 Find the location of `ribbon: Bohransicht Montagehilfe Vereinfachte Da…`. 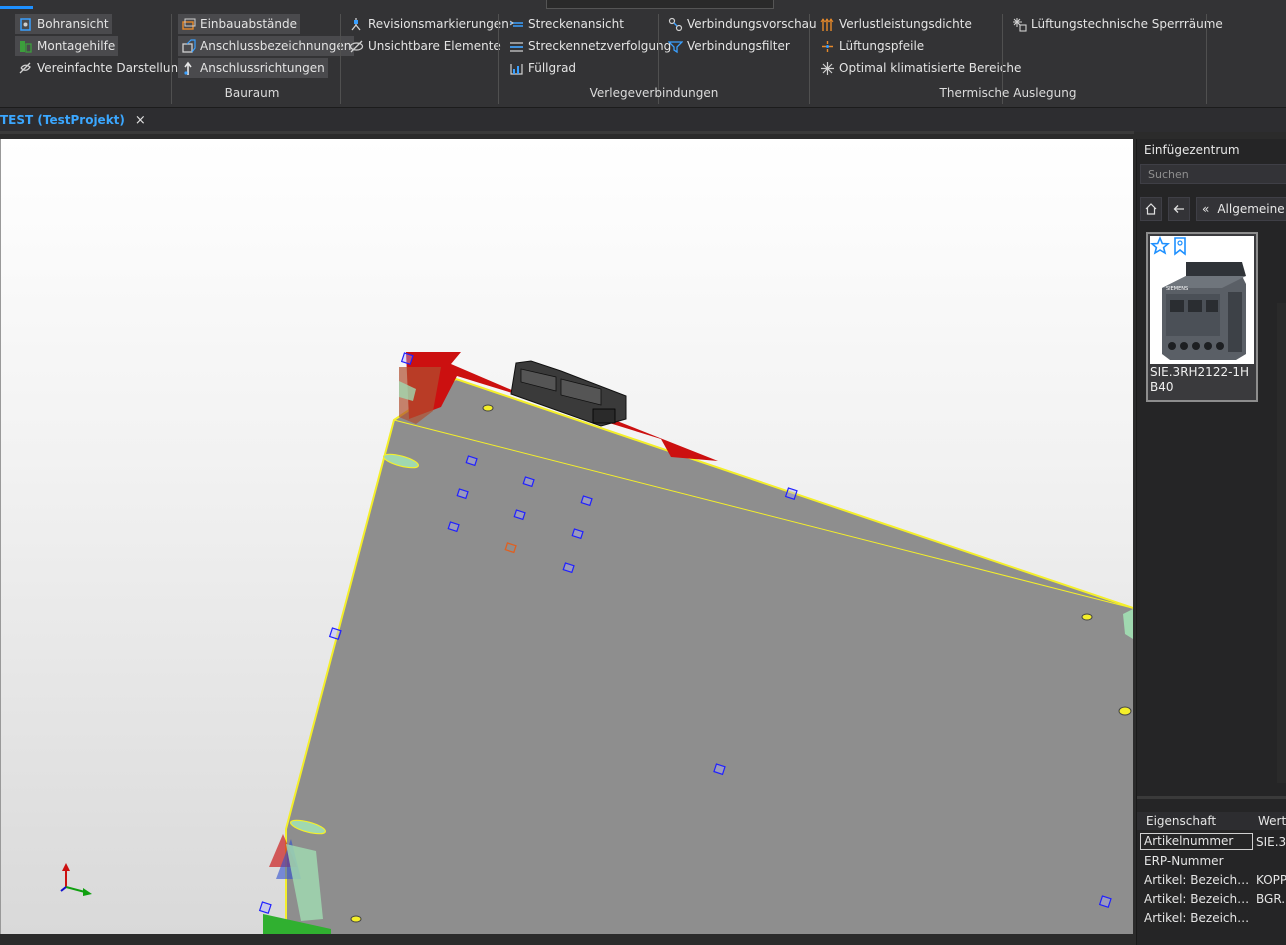

ribbon: Bohransicht Montagehilfe Vereinfachte Da… is located at coordinates (643, 54).